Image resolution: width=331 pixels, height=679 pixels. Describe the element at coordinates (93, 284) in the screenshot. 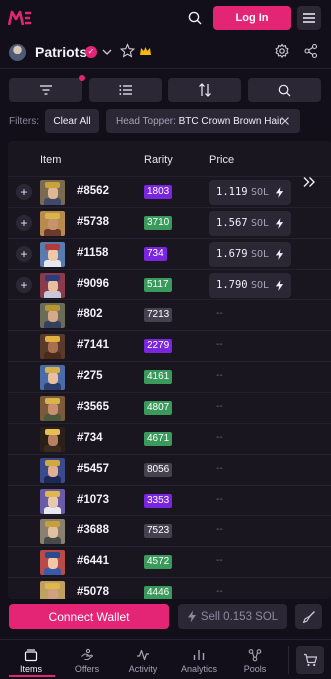

I see `item-id: #9096` at that location.